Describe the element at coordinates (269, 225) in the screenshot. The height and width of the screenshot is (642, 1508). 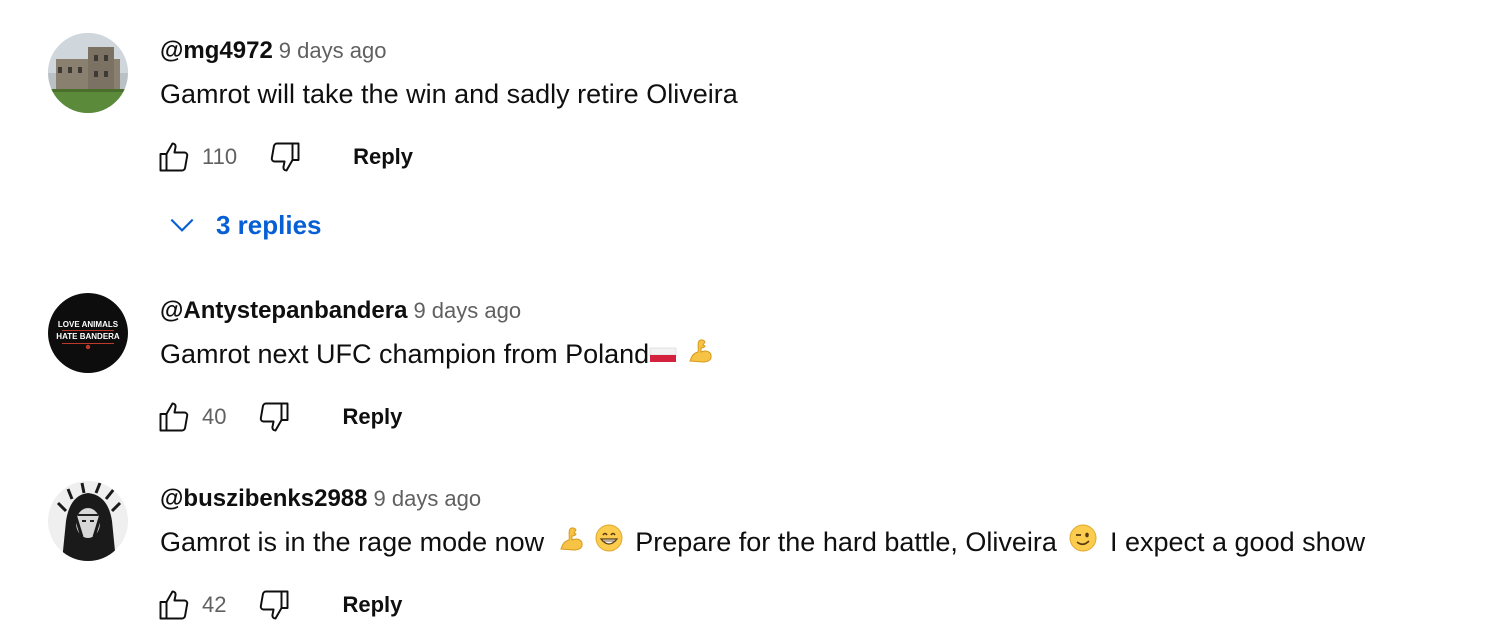
I see `replies-count-label: 3 replies` at that location.